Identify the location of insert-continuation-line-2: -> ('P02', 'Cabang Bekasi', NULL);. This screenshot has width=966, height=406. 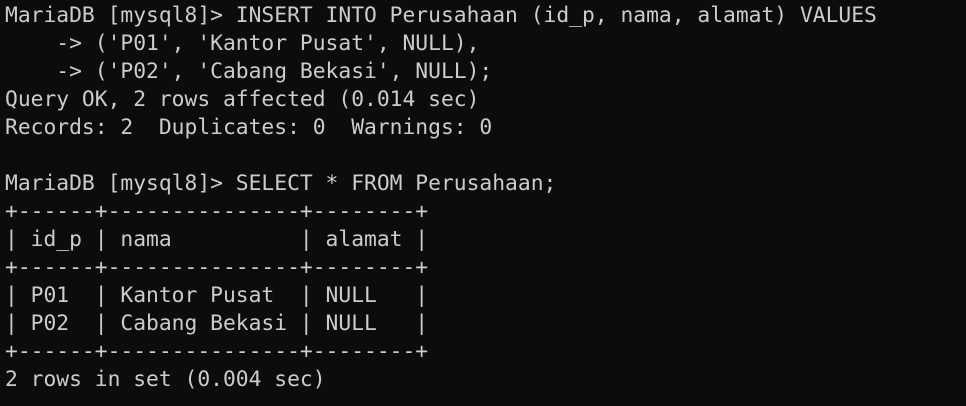
(249, 71).